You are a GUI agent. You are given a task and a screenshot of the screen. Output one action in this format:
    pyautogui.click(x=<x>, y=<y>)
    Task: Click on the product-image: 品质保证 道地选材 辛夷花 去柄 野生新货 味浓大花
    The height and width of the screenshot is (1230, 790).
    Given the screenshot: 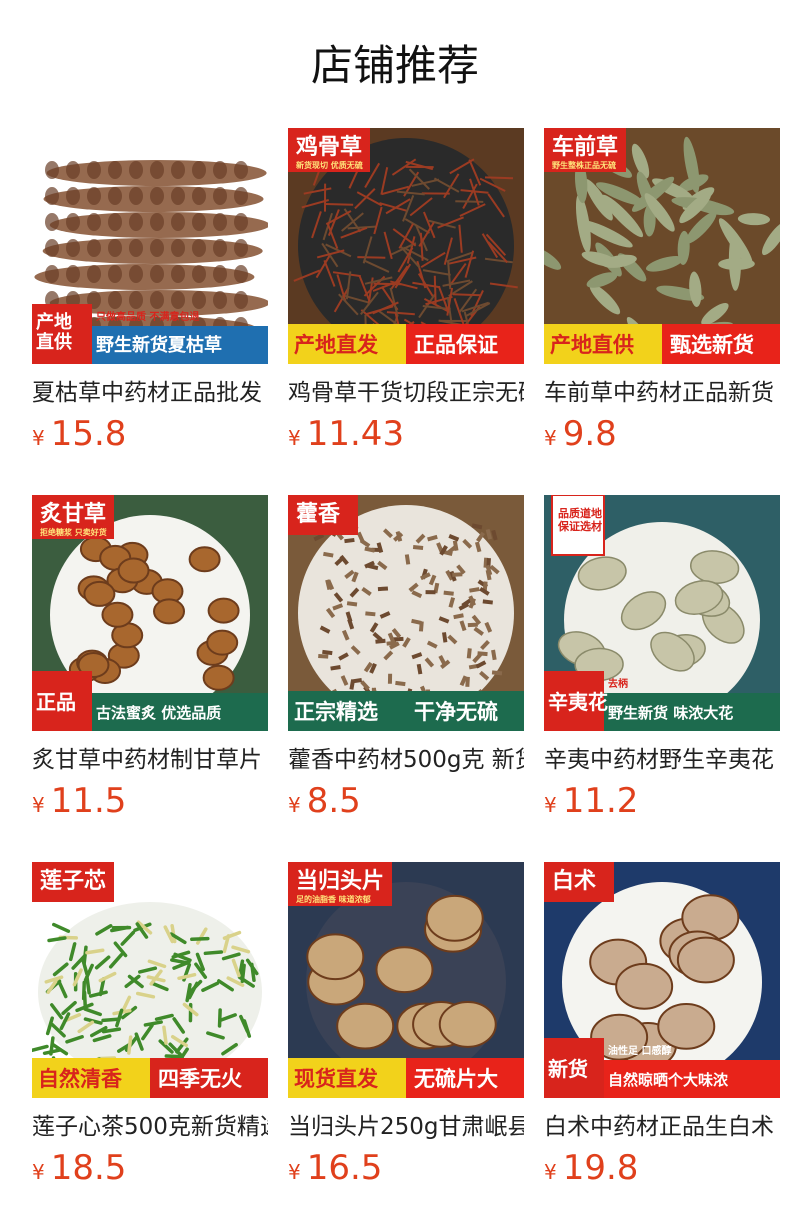 What is the action you would take?
    pyautogui.click(x=662, y=613)
    